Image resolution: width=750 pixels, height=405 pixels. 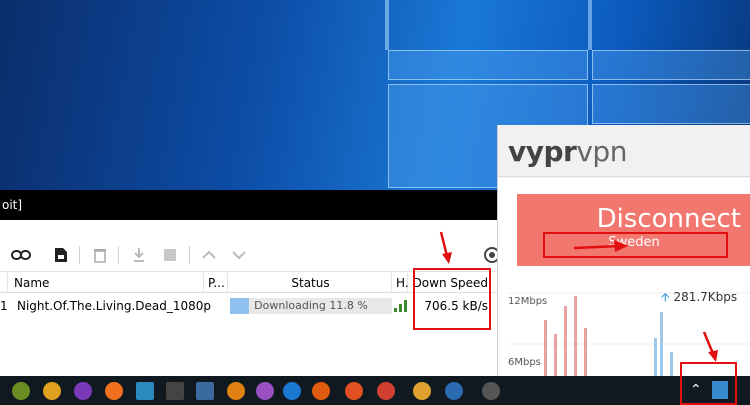 I want to click on add-torrent-button, so click(x=61, y=255).